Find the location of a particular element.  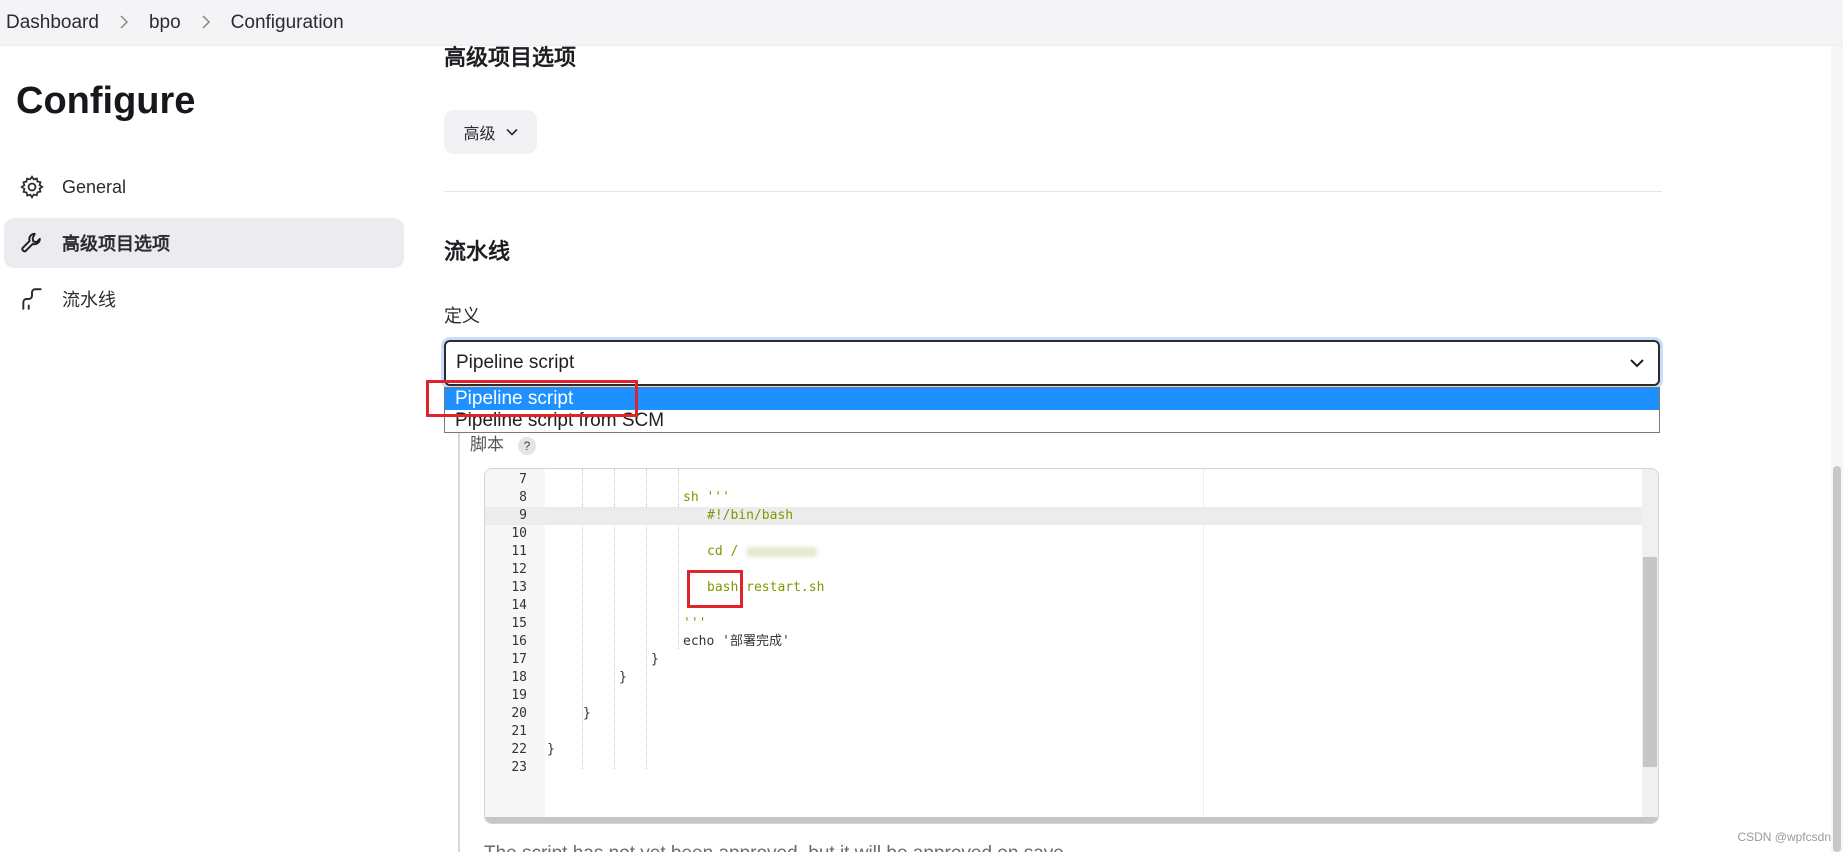

sidebar-item-label: General is located at coordinates (94, 186).